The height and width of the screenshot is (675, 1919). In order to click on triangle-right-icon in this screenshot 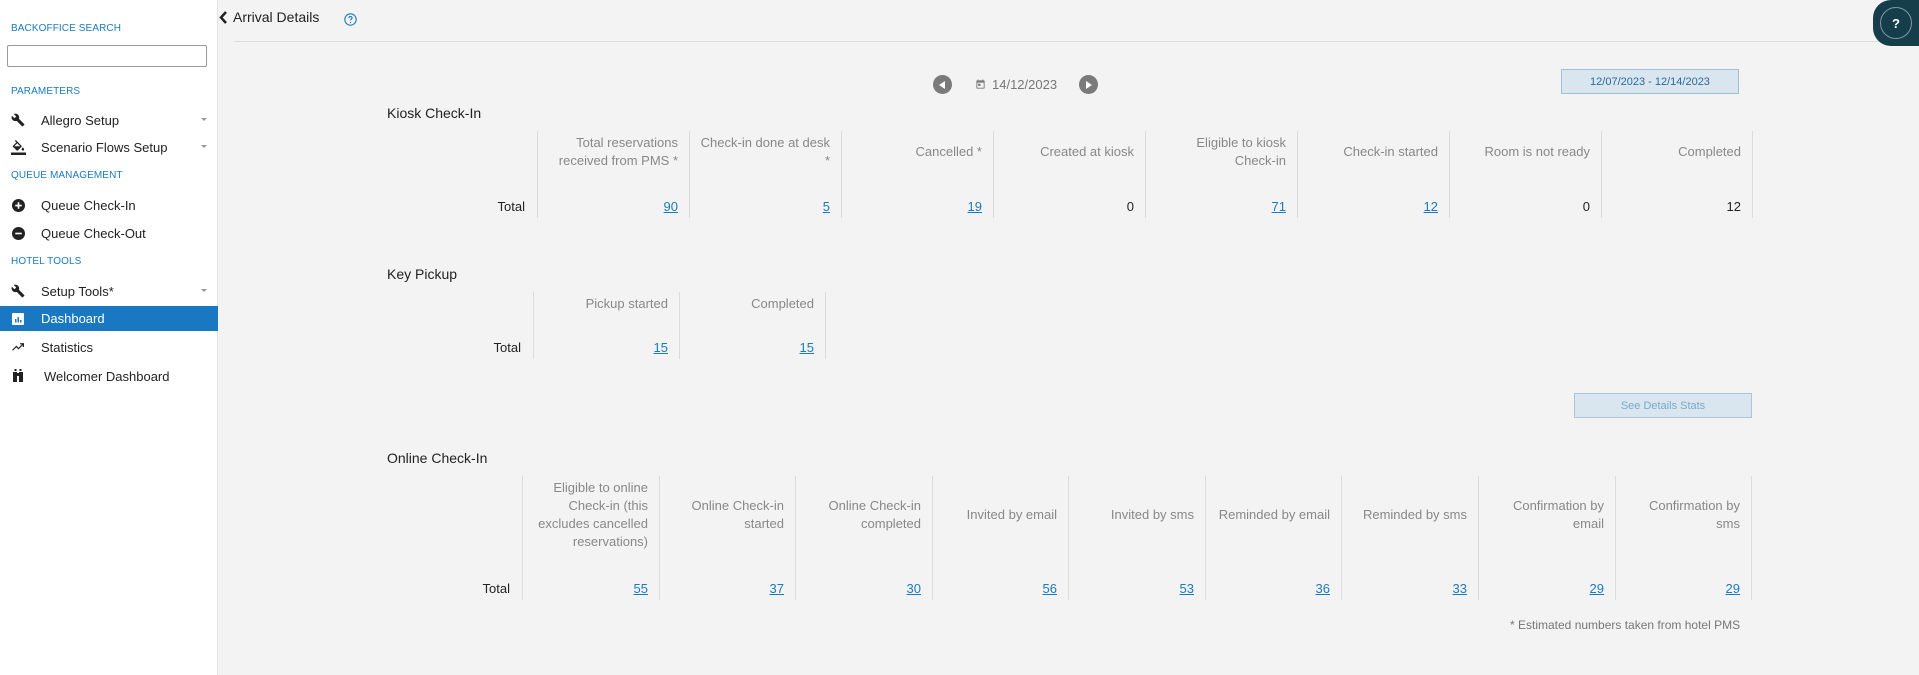, I will do `click(1089, 84)`.